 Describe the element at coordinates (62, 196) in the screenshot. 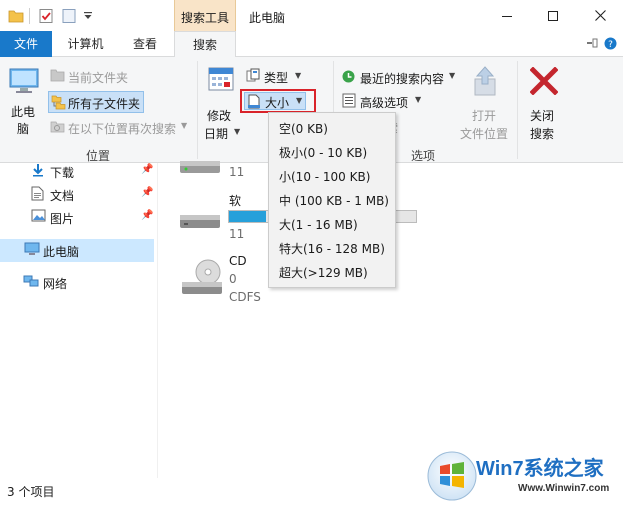

I see `nav-label: 文档` at that location.